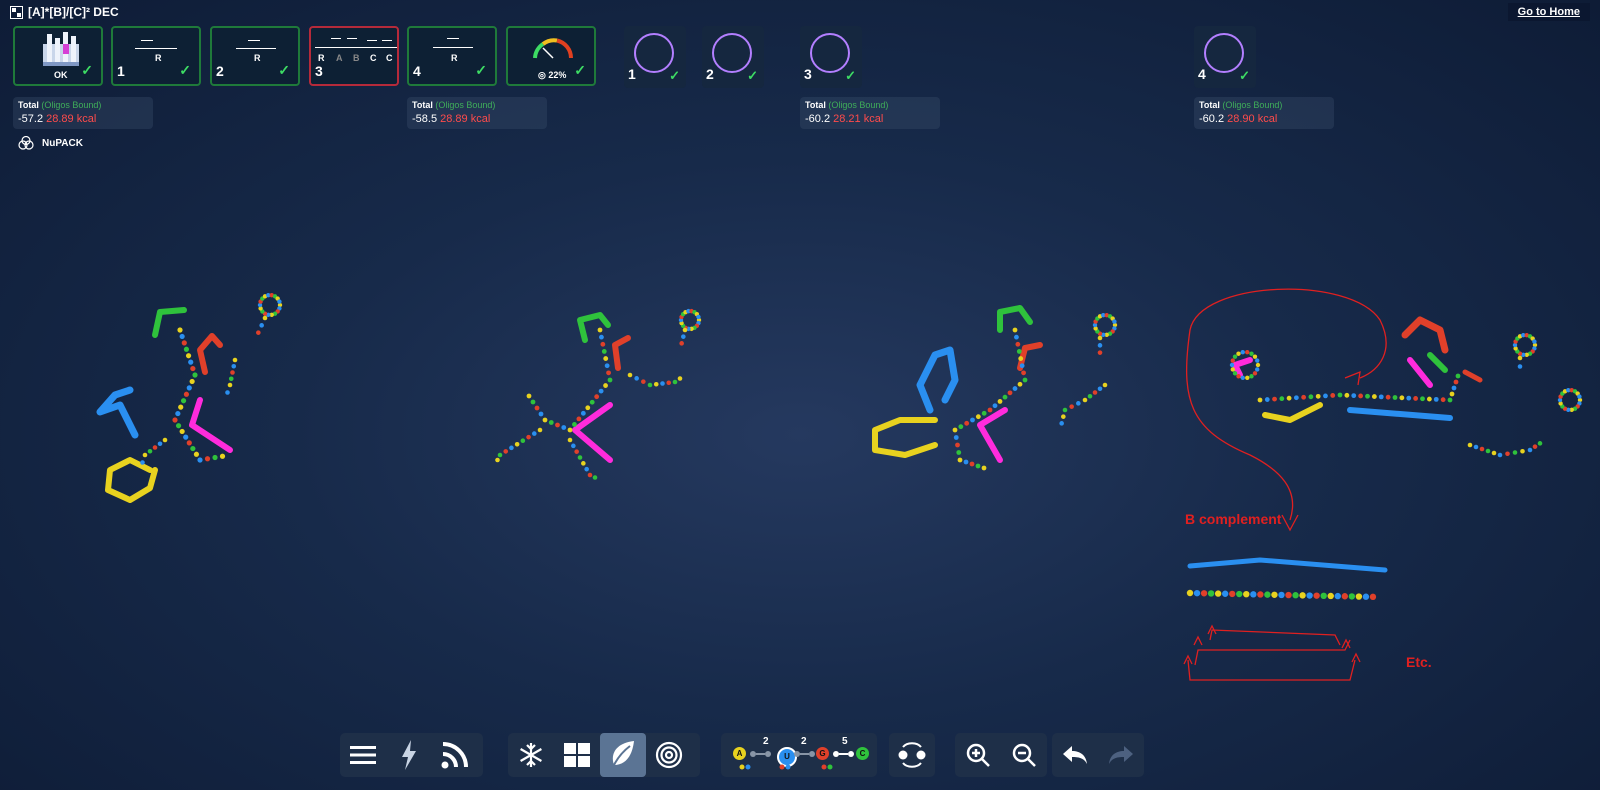  What do you see at coordinates (1233, 519) in the screenshot?
I see `annotation-b-complement: B complement` at bounding box center [1233, 519].